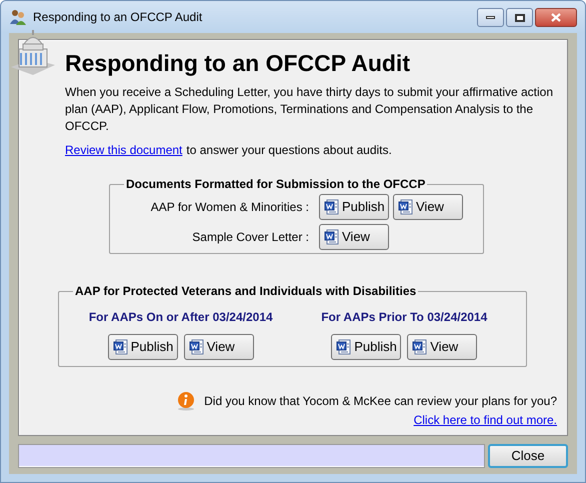 This screenshot has height=483, width=586. I want to click on review-text: to answer your questions about audits., so click(289, 150).